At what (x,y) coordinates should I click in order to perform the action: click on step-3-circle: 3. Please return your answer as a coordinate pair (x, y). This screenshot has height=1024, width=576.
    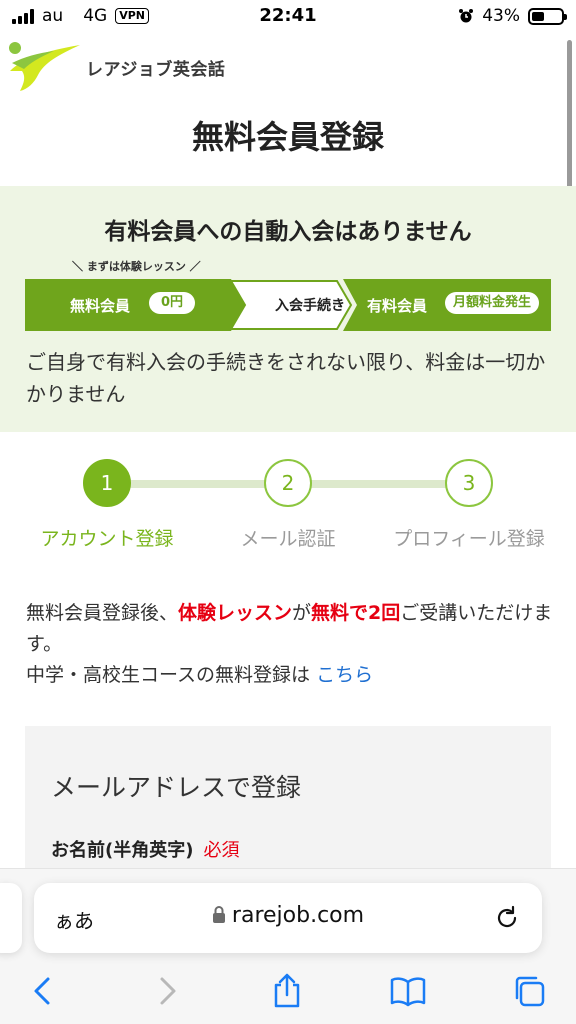
    Looking at the image, I should click on (469, 483).